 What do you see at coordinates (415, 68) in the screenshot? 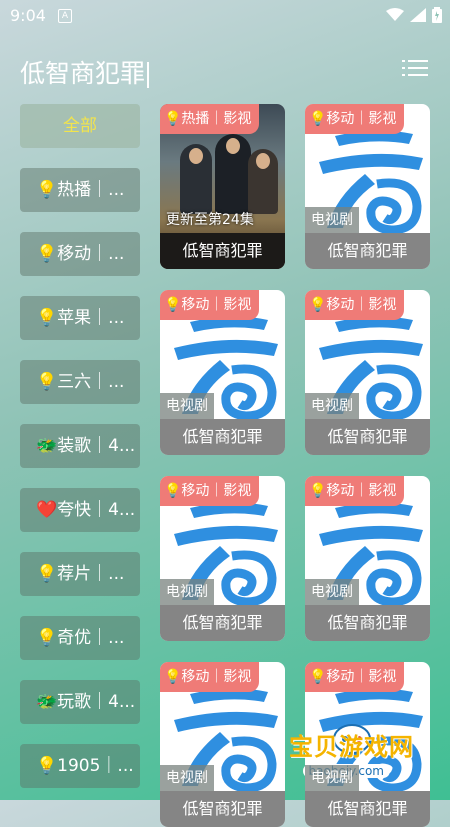
I see `list-menu-icon` at bounding box center [415, 68].